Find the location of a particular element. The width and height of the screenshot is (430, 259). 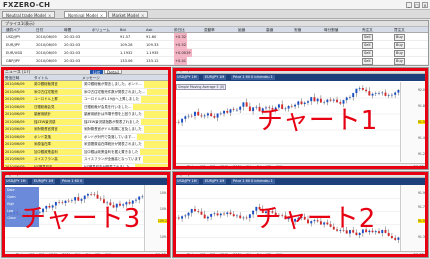

pair: EUR/JPY is located at coordinates (13, 45).